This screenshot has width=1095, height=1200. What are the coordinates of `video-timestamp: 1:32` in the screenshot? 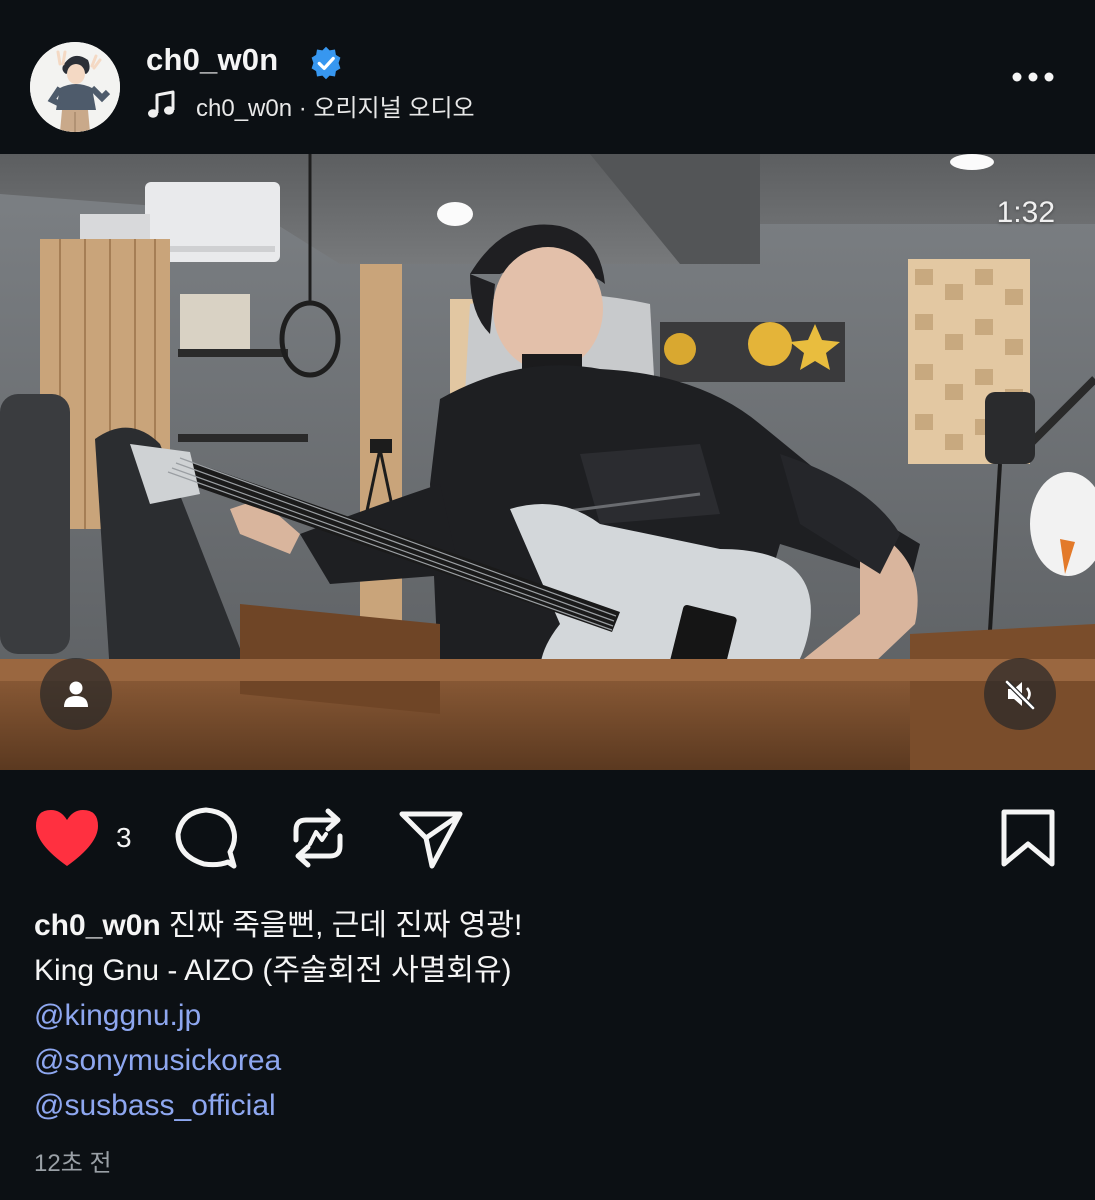 It's located at (1025, 212).